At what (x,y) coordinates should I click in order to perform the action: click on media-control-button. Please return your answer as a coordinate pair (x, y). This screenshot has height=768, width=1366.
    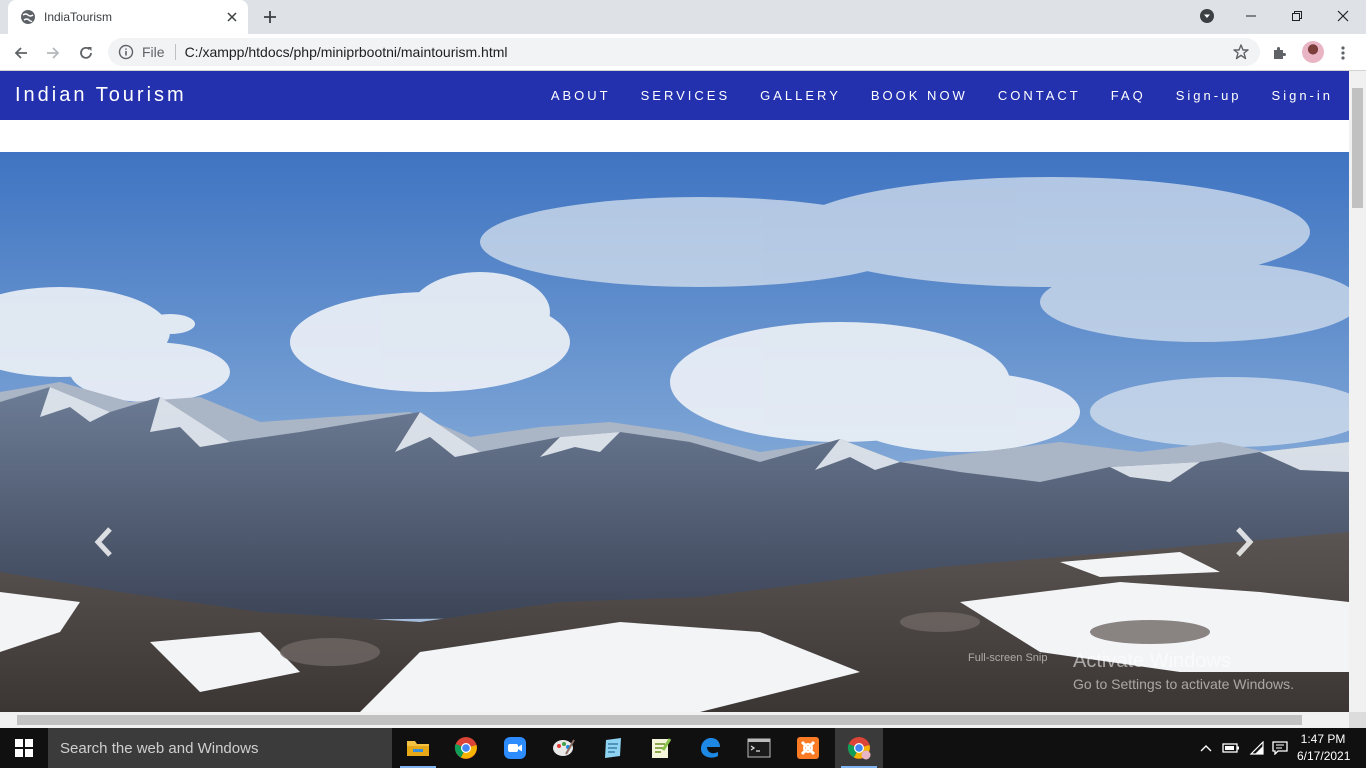
    Looking at the image, I should click on (1207, 16).